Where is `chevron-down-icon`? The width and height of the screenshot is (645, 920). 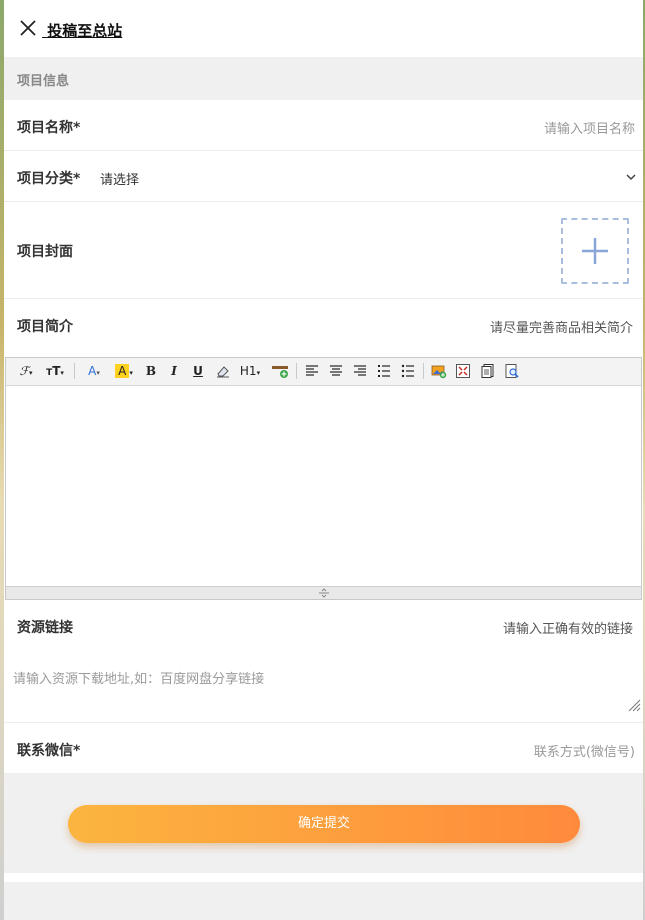 chevron-down-icon is located at coordinates (631, 177).